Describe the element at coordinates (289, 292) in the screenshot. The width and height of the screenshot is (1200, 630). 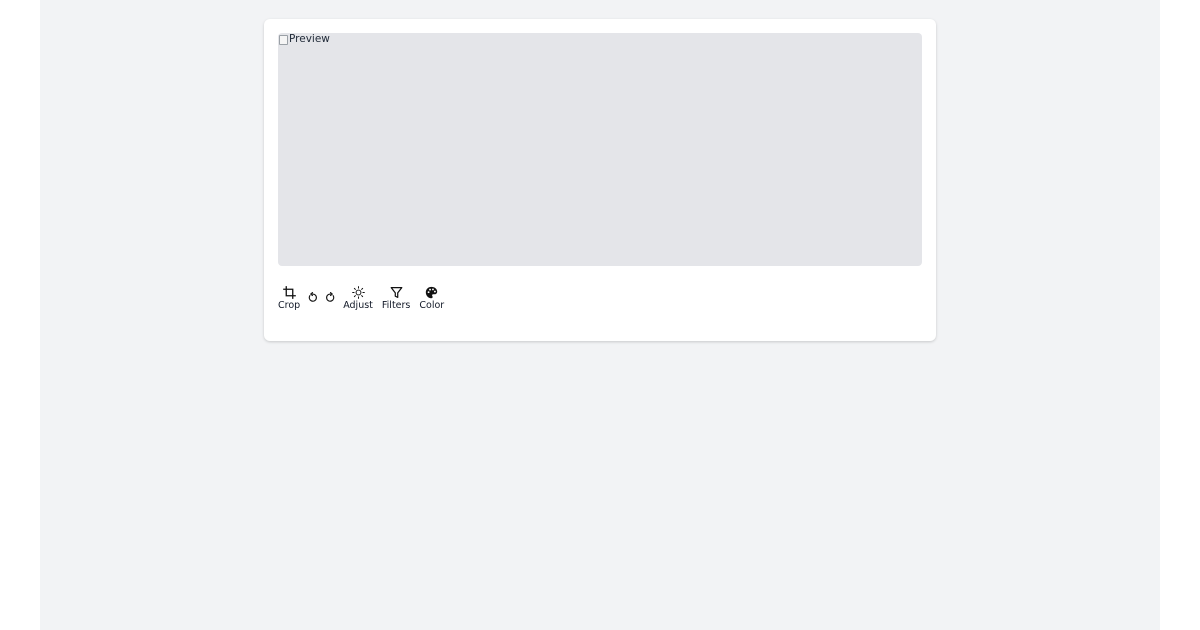
I see `crop-icon` at that location.